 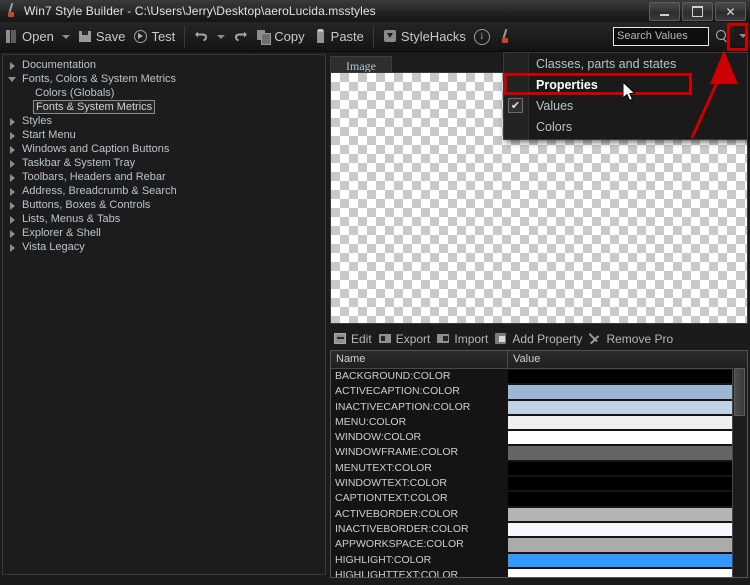 I want to click on table-row: CAPTIONTEXT:COLOR, so click(x=539, y=498).